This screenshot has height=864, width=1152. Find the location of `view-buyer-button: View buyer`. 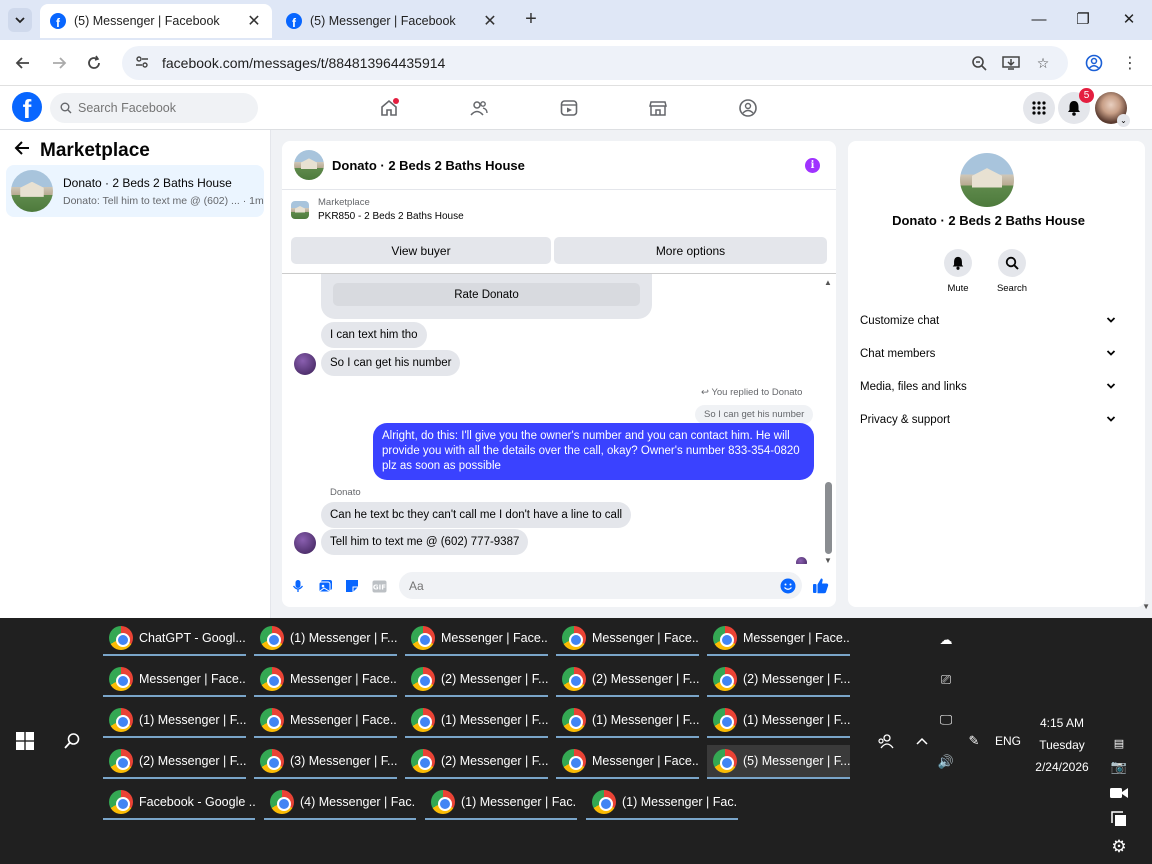

view-buyer-button: View buyer is located at coordinates (421, 250).